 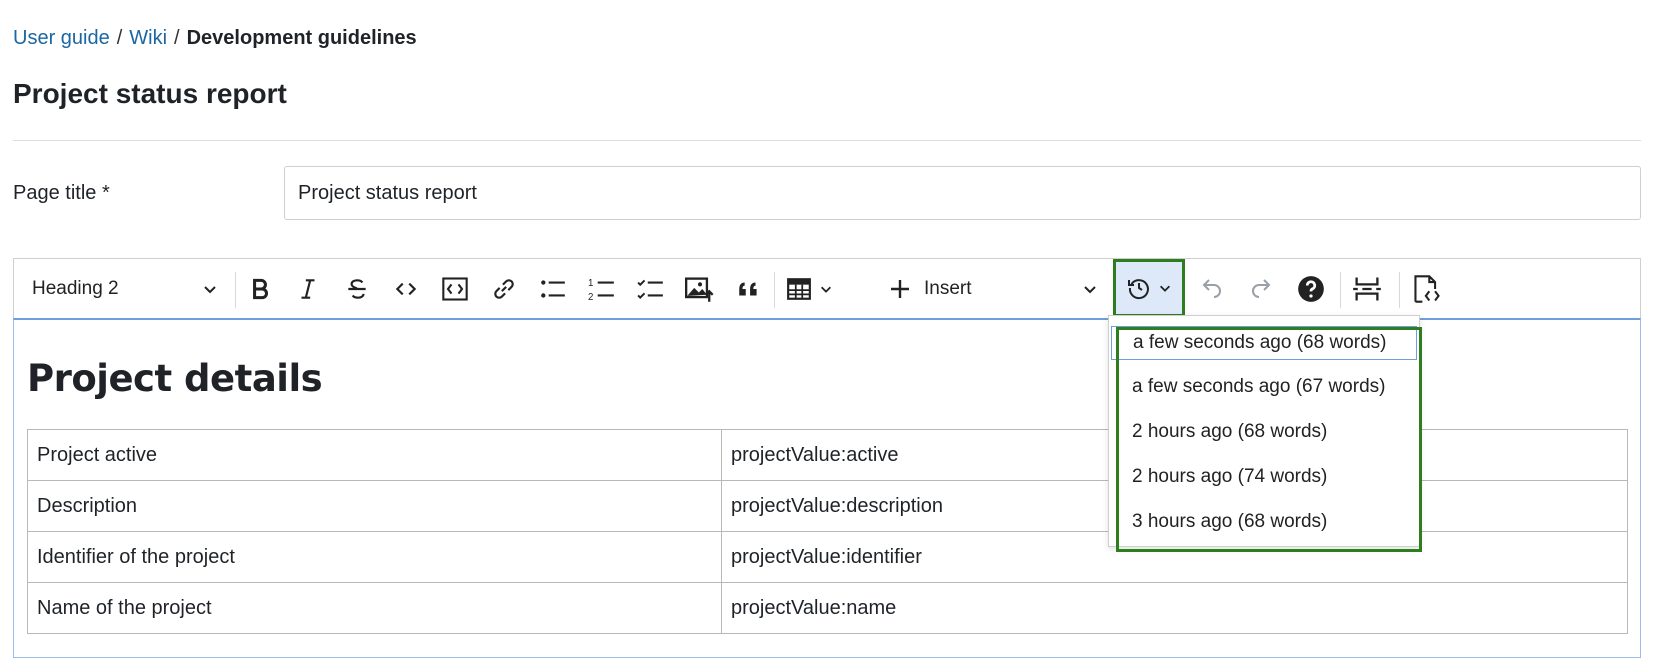 I want to click on table-cell: Identifier of the project, so click(x=374, y=557).